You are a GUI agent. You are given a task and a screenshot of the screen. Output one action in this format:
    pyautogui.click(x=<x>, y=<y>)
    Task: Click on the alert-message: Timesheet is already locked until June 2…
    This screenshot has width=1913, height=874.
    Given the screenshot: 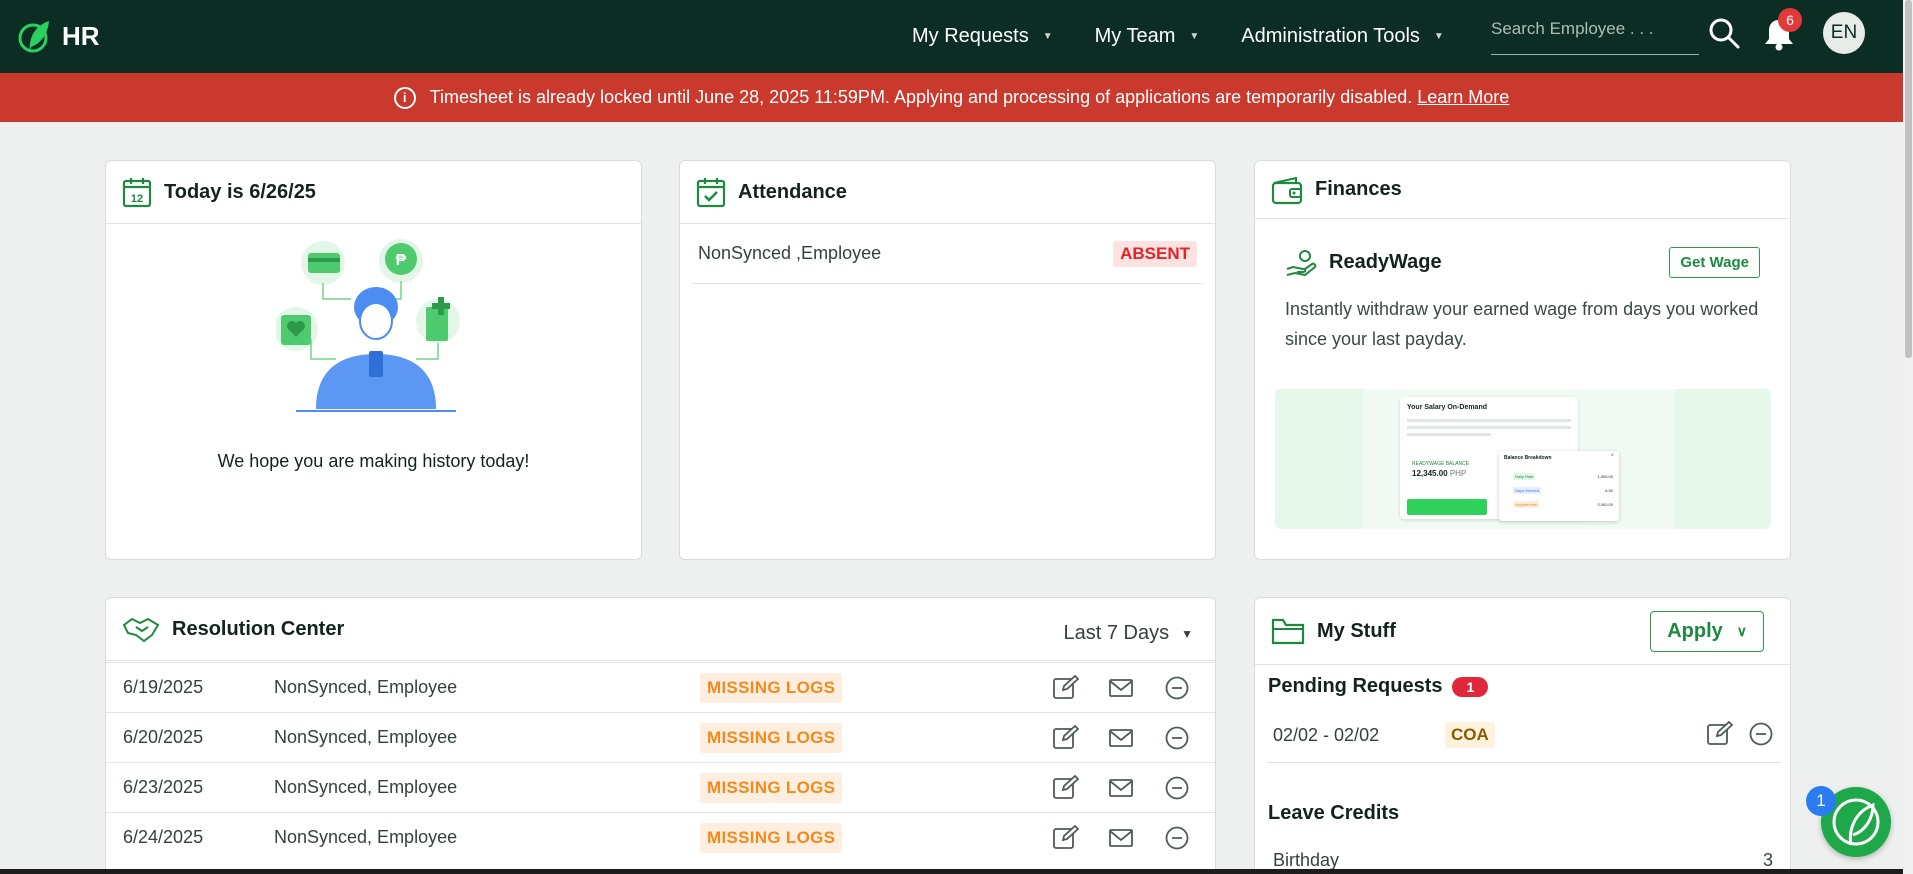 What is the action you would take?
    pyautogui.click(x=921, y=97)
    